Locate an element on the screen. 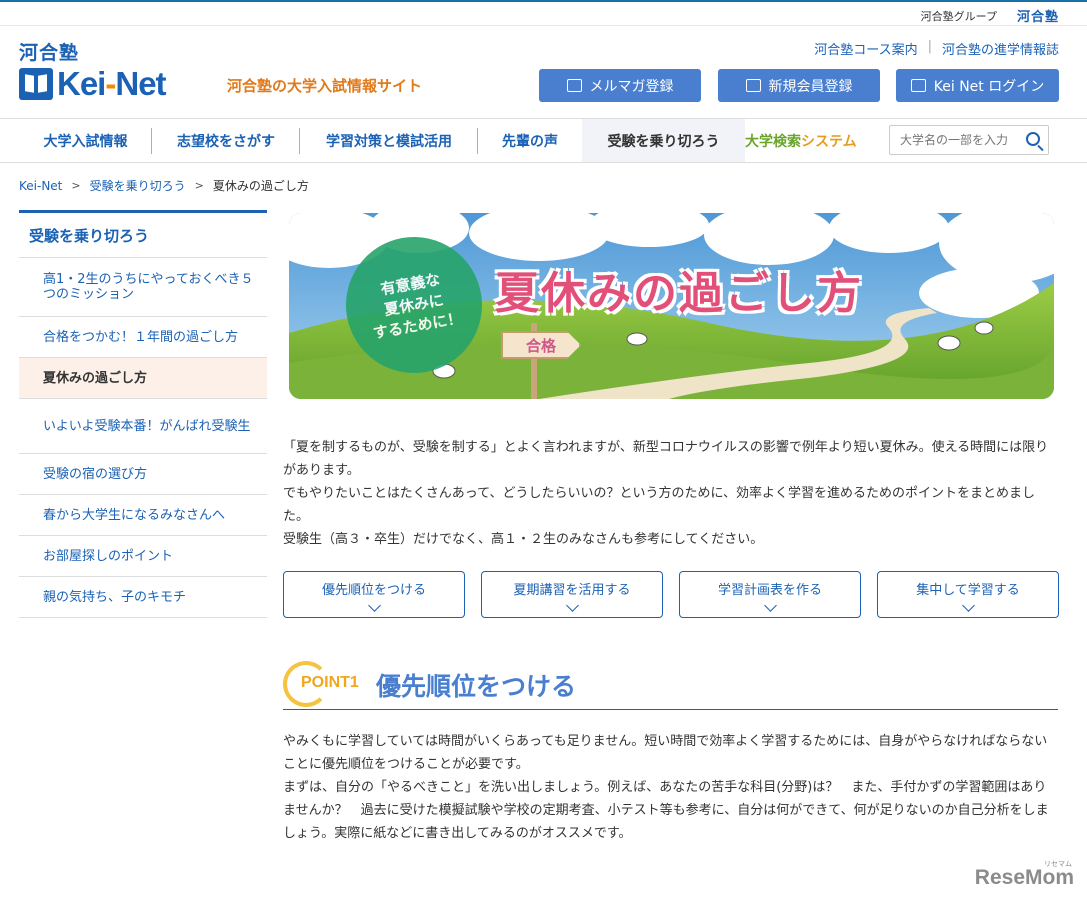 The image size is (1087, 900). mail-icon is located at coordinates (574, 85).